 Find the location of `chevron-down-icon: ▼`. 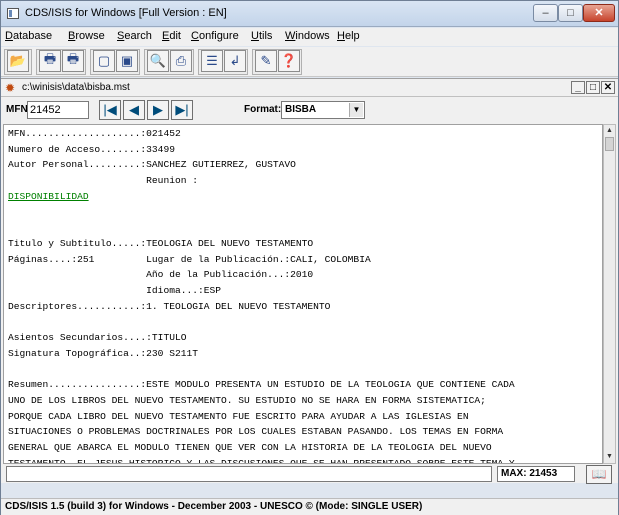

chevron-down-icon: ▼ is located at coordinates (356, 110).